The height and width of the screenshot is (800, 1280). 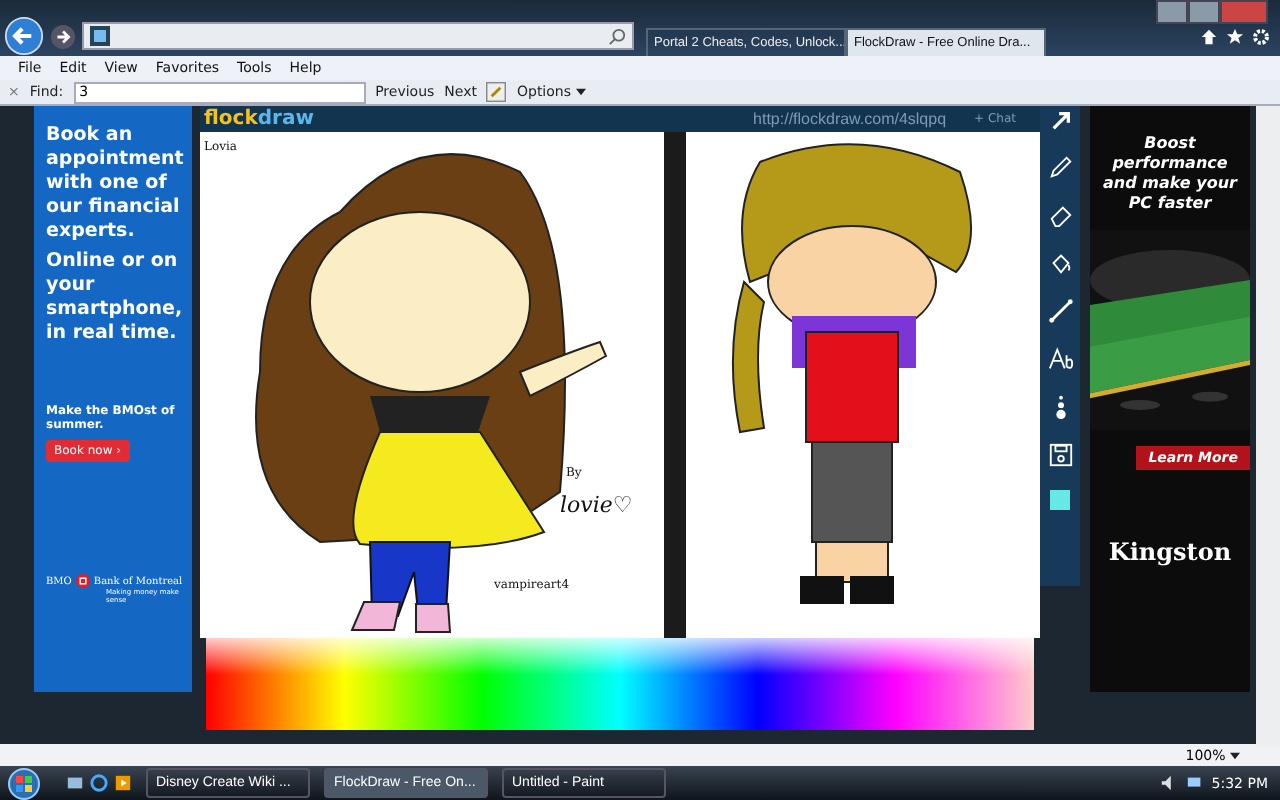 What do you see at coordinates (1060, 121) in the screenshot?
I see `expand-icon` at bounding box center [1060, 121].